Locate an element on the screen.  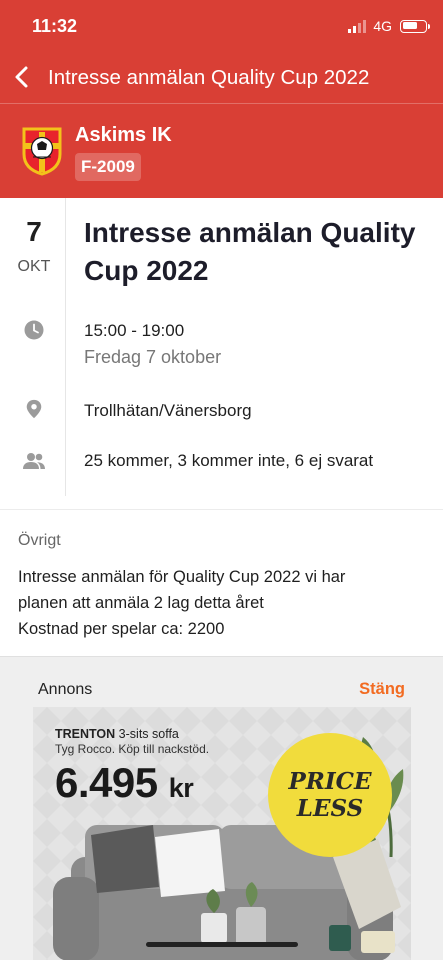
status-indicators: 4G is located at coordinates (389, 26).